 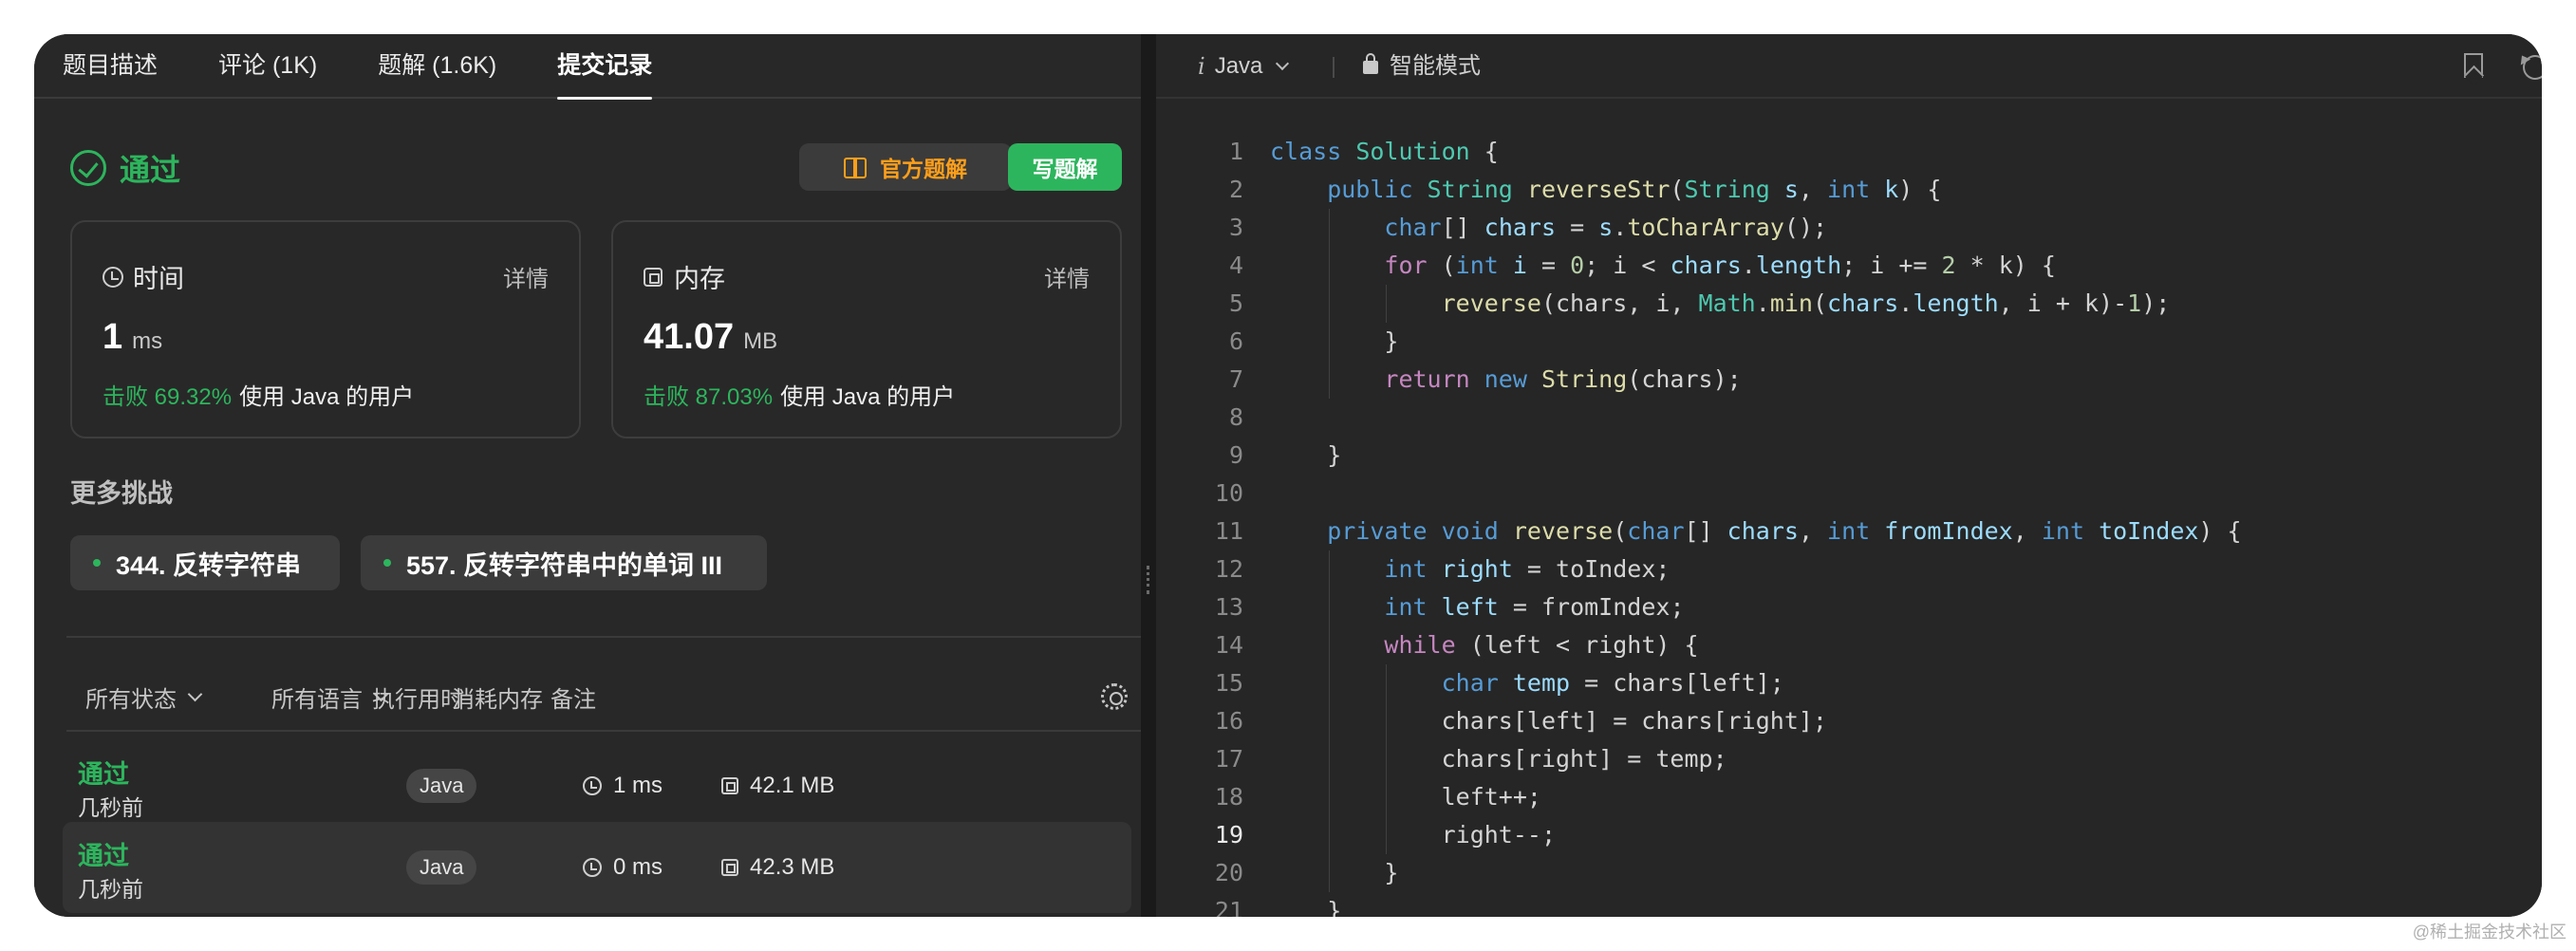 I want to click on line-number: 19, so click(x=1228, y=835).